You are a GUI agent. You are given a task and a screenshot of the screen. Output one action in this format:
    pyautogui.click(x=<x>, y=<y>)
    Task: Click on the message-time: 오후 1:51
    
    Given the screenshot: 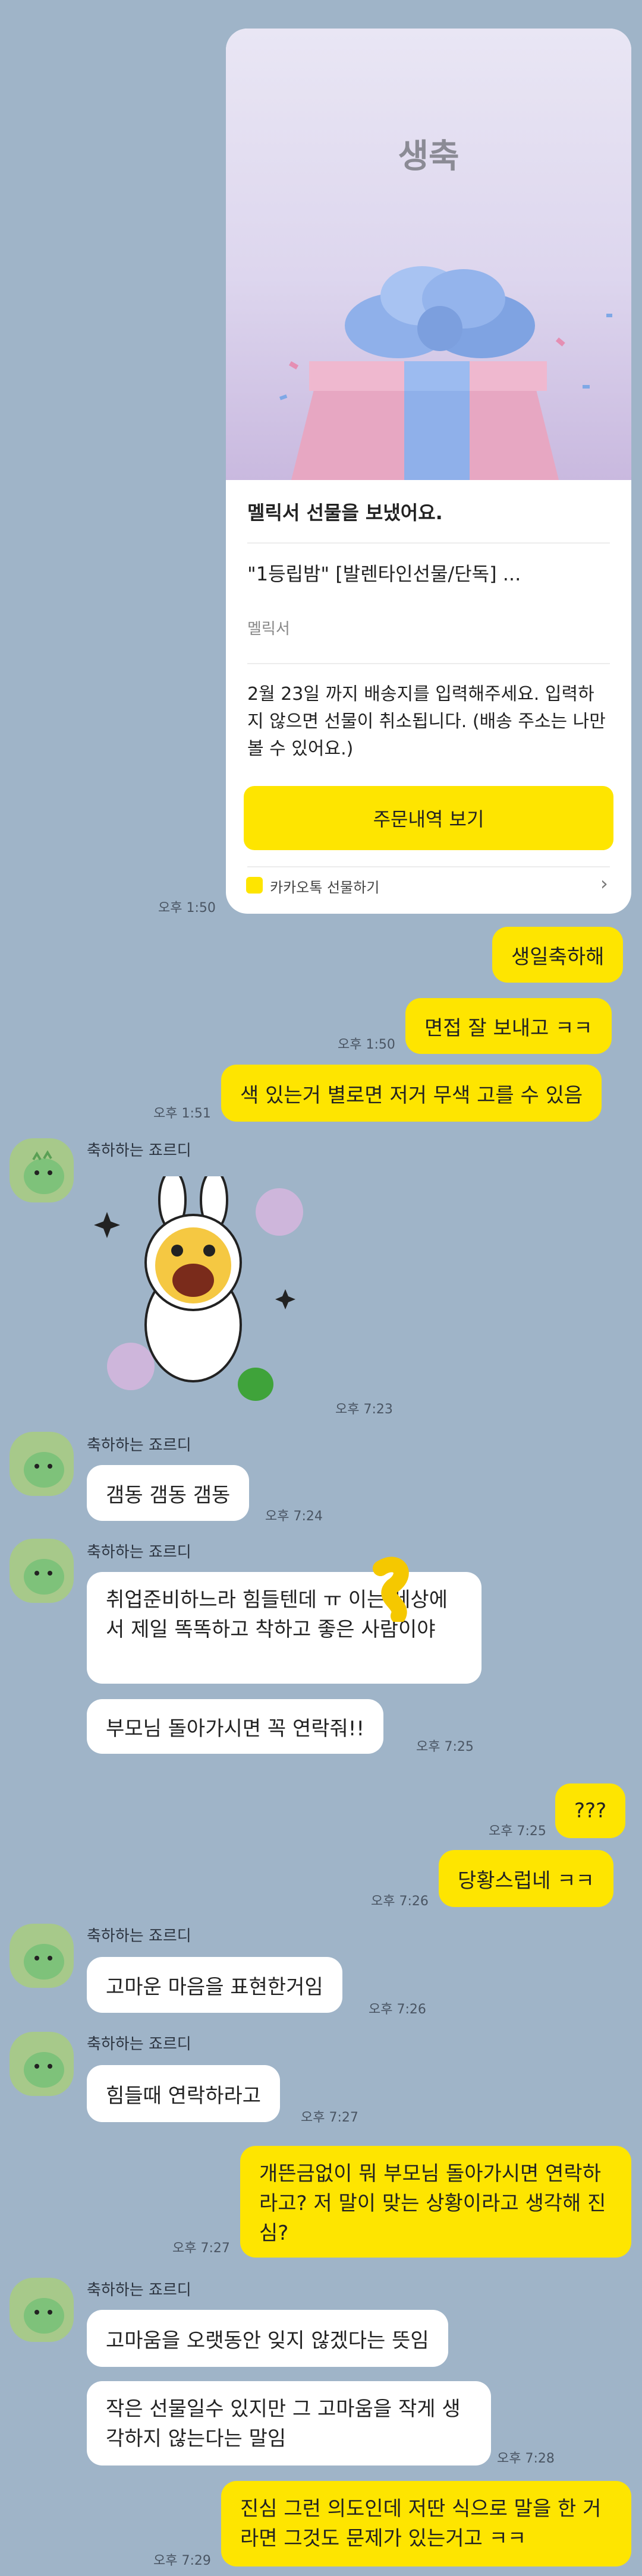 What is the action you would take?
    pyautogui.click(x=182, y=1113)
    